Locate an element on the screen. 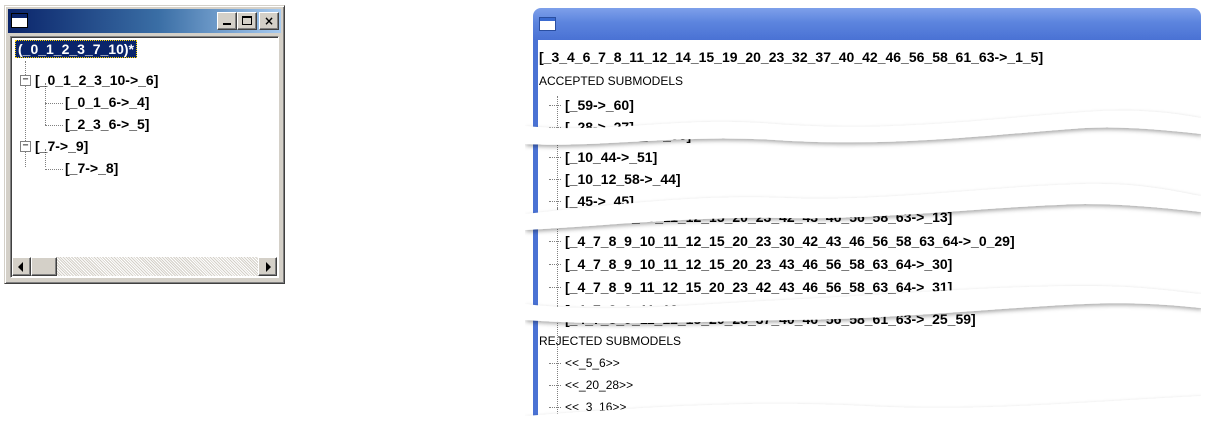 Image resolution: width=1206 pixels, height=425 pixels. tree-item: [_23_40_42_46_56] is located at coordinates (619, 139).